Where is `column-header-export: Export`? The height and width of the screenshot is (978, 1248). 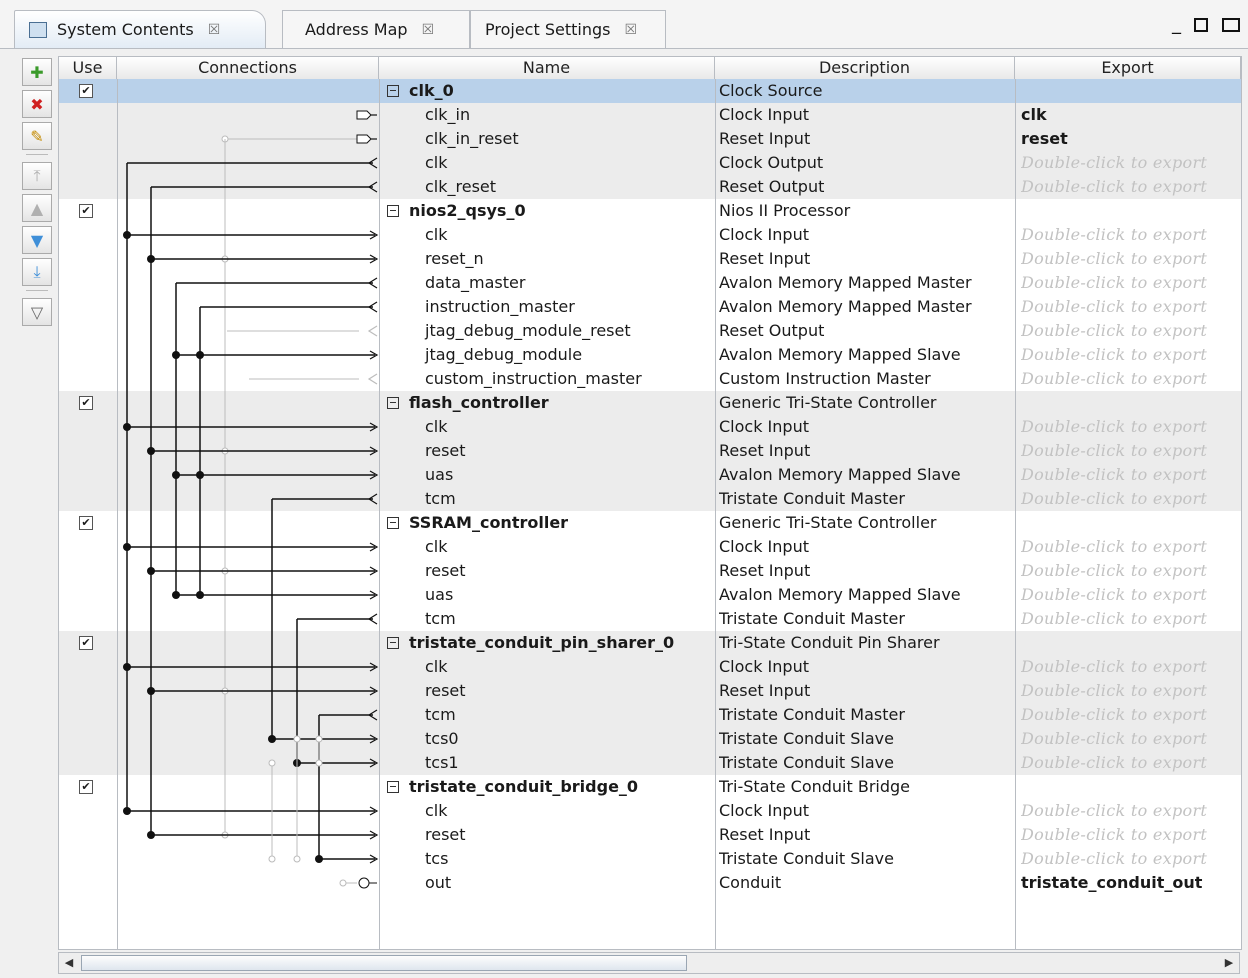
column-header-export: Export is located at coordinates (1128, 68).